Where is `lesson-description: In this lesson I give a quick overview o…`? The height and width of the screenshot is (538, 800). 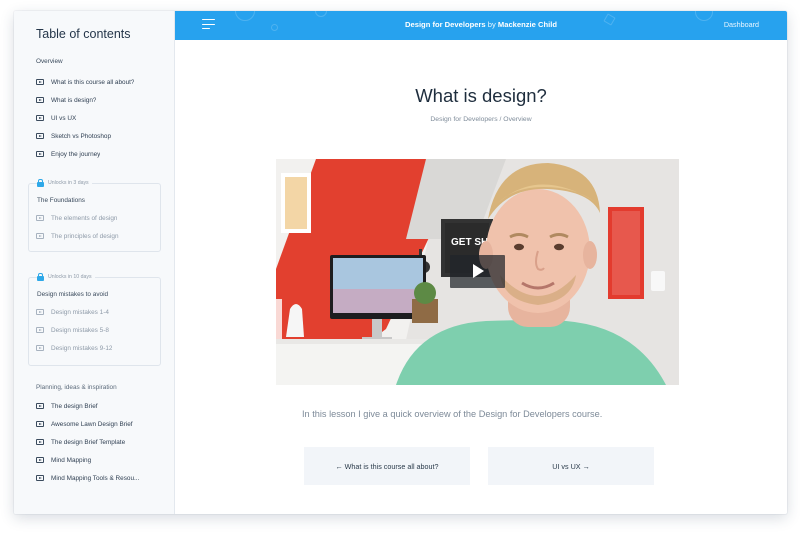
lesson-description: In this lesson I give a quick overview o… is located at coordinates (452, 414).